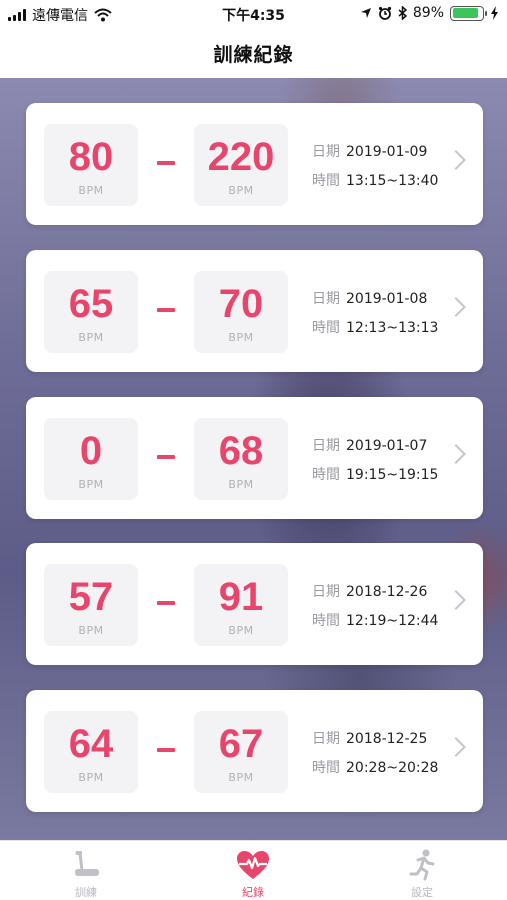 The width and height of the screenshot is (507, 900). What do you see at coordinates (241, 451) in the screenshot?
I see `bpm-high-value: 68` at bounding box center [241, 451].